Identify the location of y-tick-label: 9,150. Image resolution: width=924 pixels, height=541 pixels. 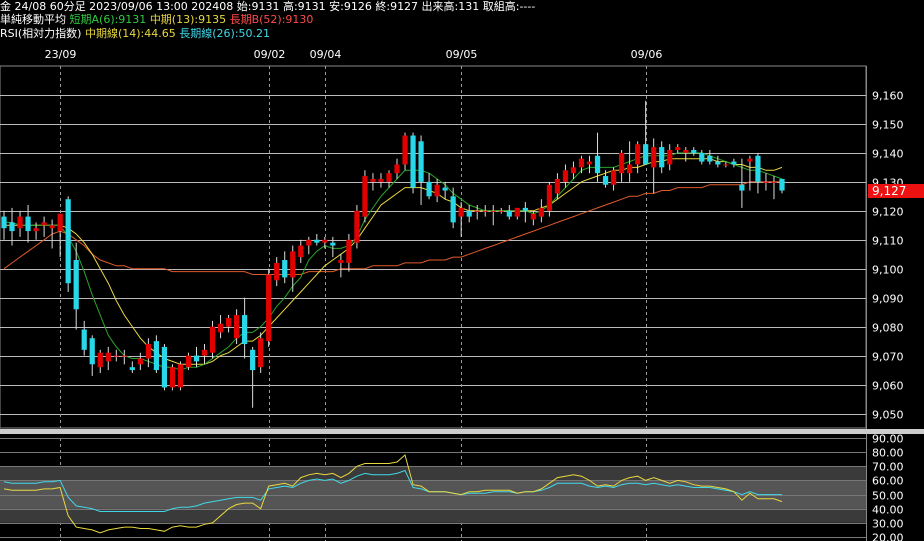
(888, 125).